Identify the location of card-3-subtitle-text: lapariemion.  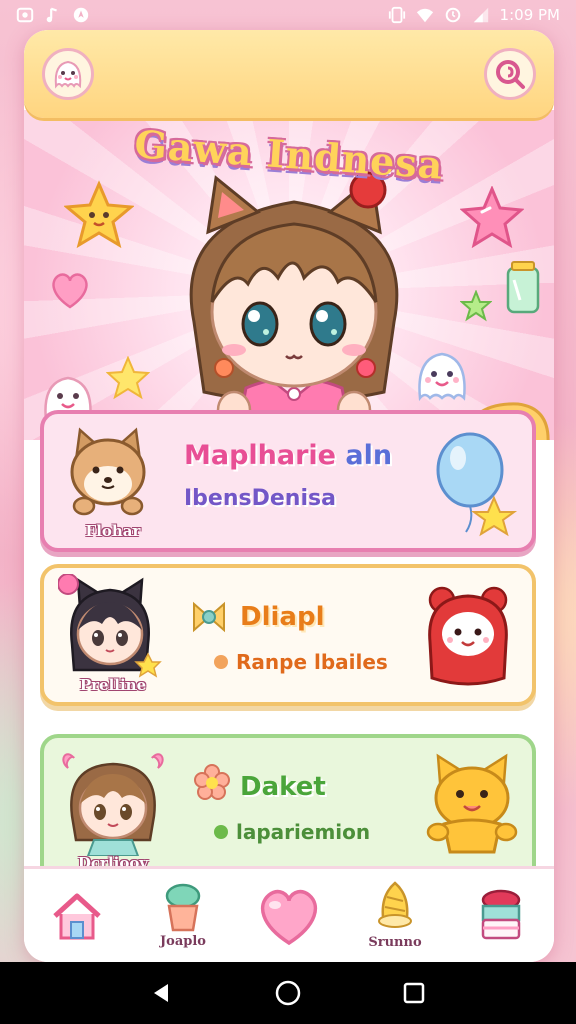
(303, 832).